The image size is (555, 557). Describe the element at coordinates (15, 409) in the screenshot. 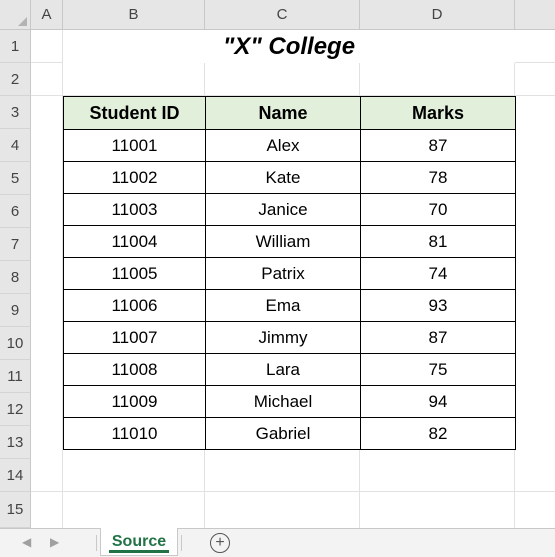

I see `row-header: 12` at that location.